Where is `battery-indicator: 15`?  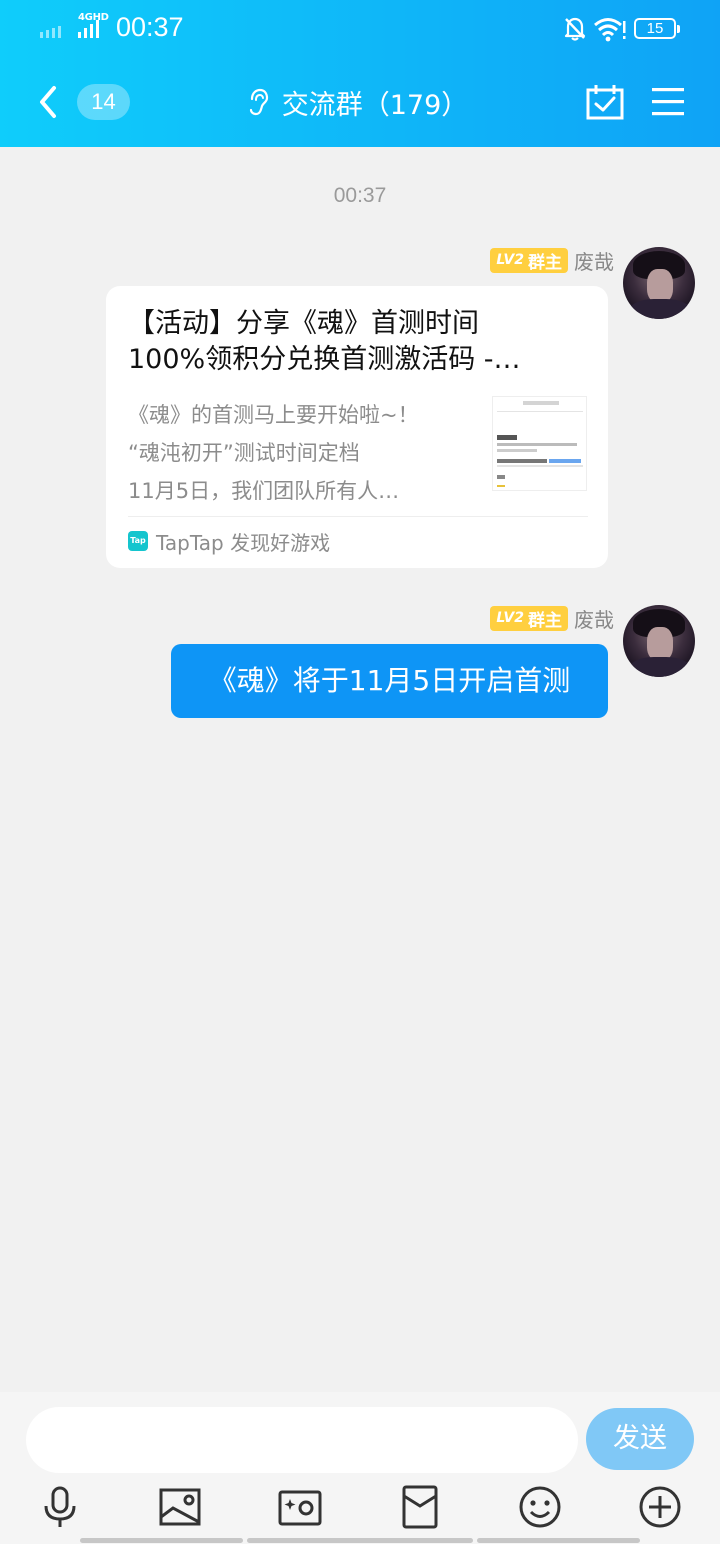
battery-indicator: 15 is located at coordinates (657, 28).